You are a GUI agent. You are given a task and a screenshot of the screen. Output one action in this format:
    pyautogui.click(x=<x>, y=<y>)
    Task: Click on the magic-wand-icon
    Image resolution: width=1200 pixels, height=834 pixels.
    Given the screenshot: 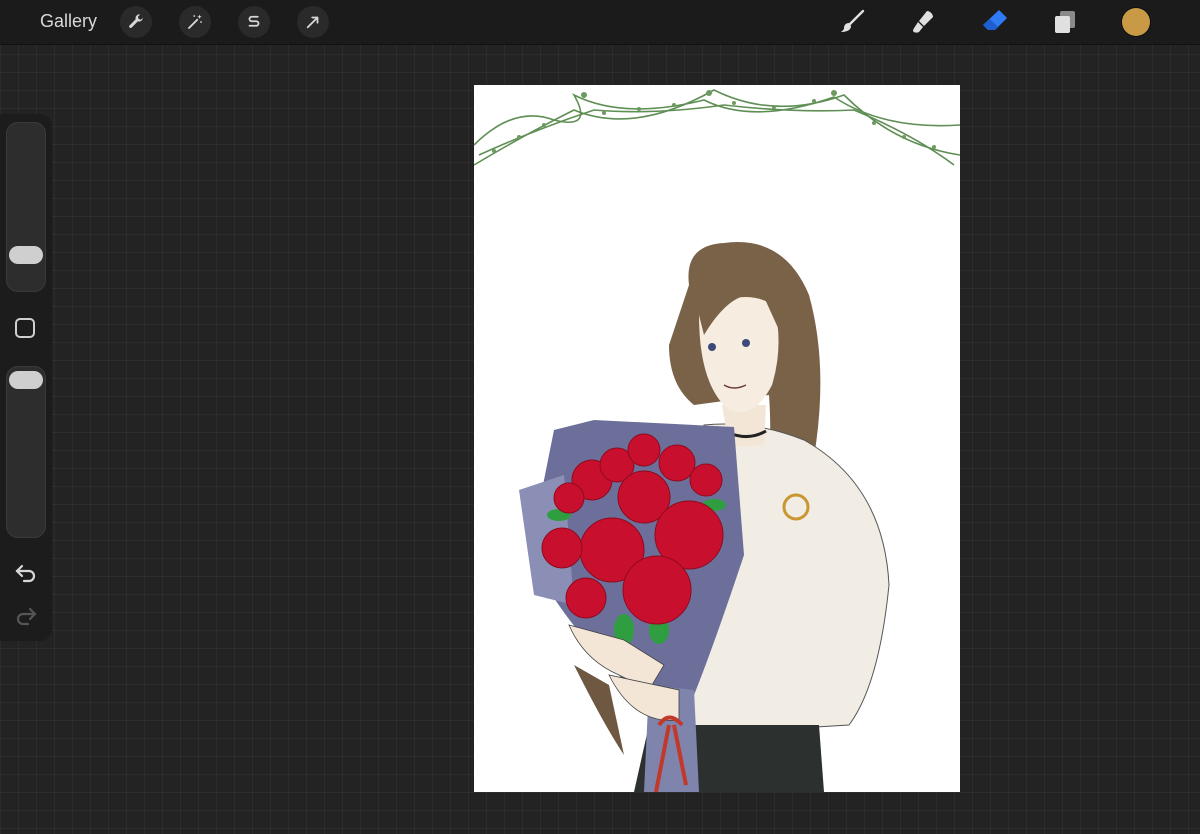 What is the action you would take?
    pyautogui.click(x=195, y=21)
    